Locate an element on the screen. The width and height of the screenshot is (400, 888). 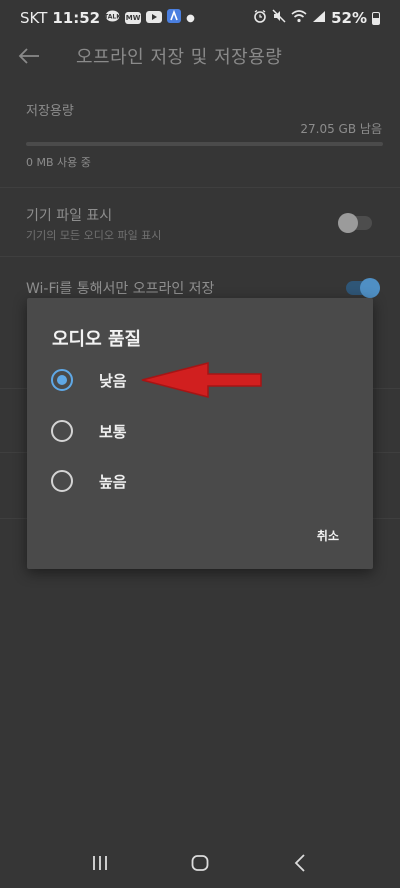
svg-text: TALK is located at coordinates (112, 17).